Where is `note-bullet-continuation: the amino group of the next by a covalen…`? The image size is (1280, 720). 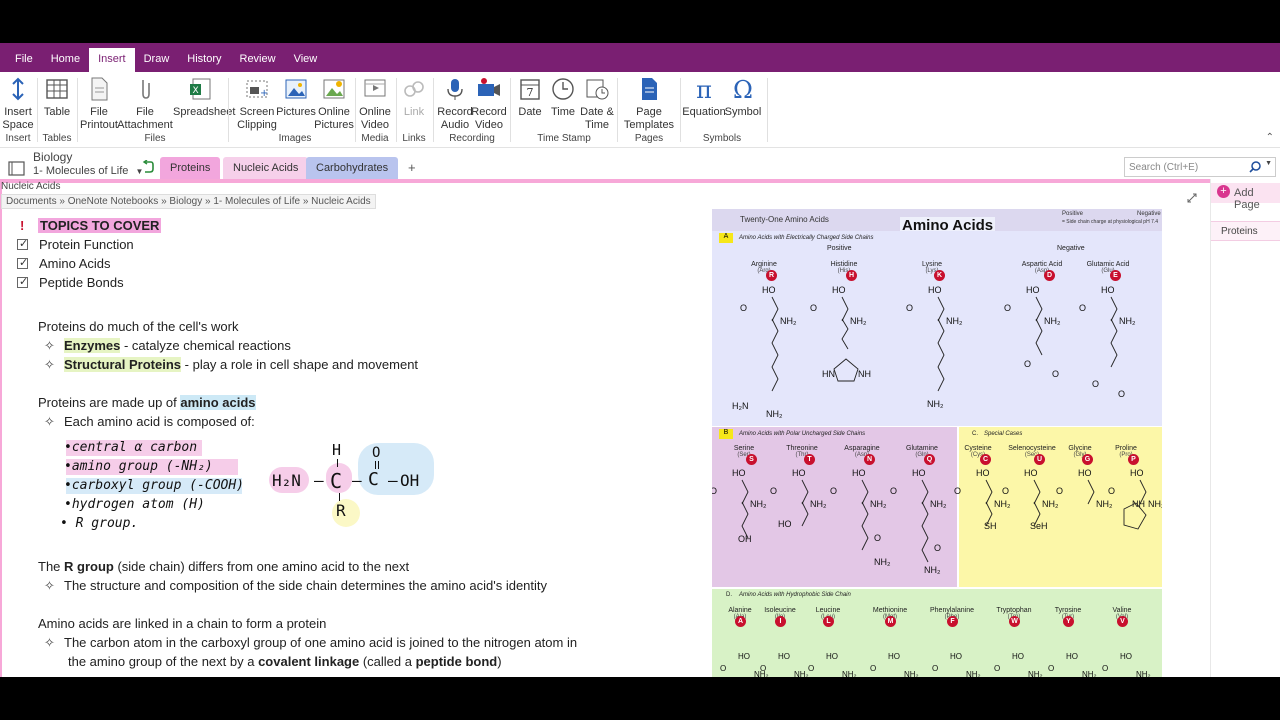
note-bullet-continuation: the amino group of the next by a covalen… is located at coordinates (285, 661).